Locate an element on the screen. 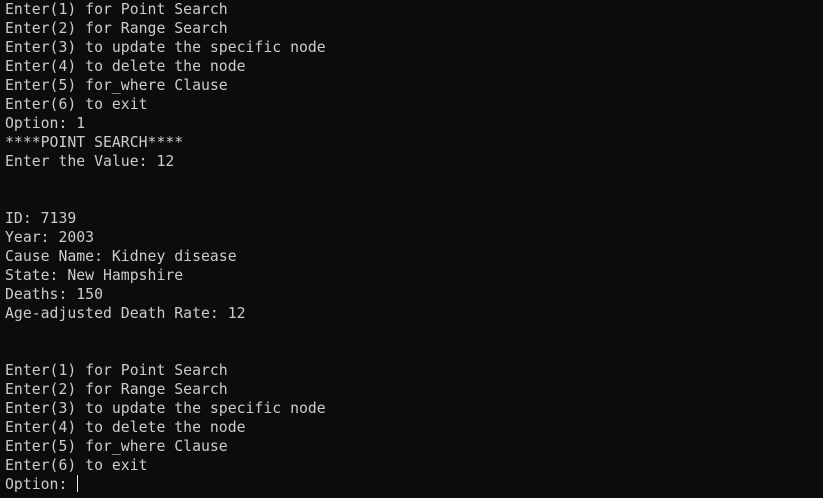 Image resolution: width=823 pixels, height=498 pixels. record-rate-line: Age-adjusted Death Rate: 12 is located at coordinates (125, 313).